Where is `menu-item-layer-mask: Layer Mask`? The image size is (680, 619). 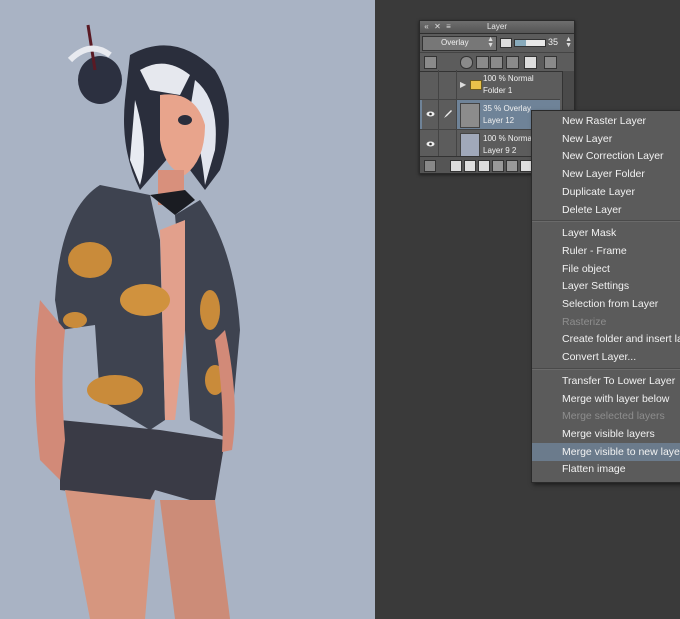
menu-item-layer-mask: Layer Mask is located at coordinates (606, 233).